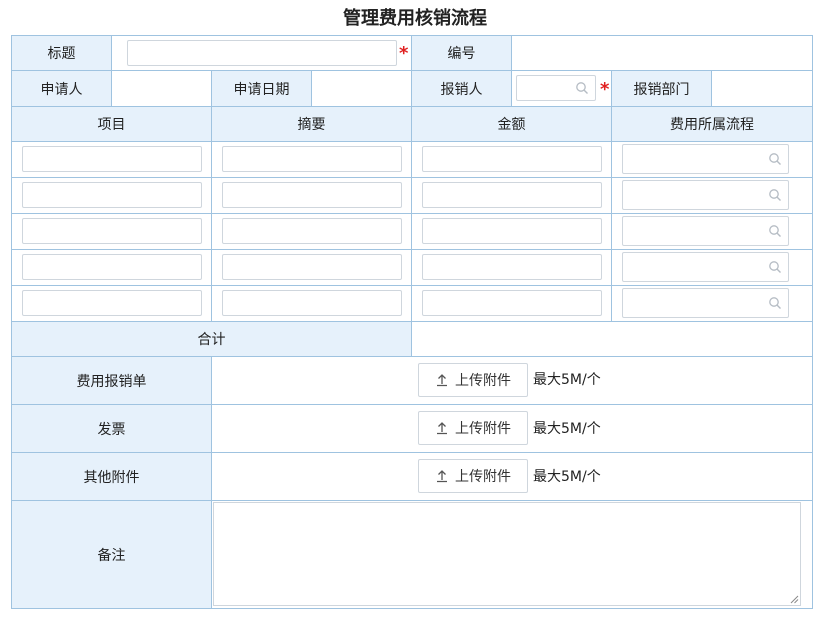 The width and height of the screenshot is (830, 622). What do you see at coordinates (512, 124) in the screenshot?
I see `column-header-amount: 金额` at bounding box center [512, 124].